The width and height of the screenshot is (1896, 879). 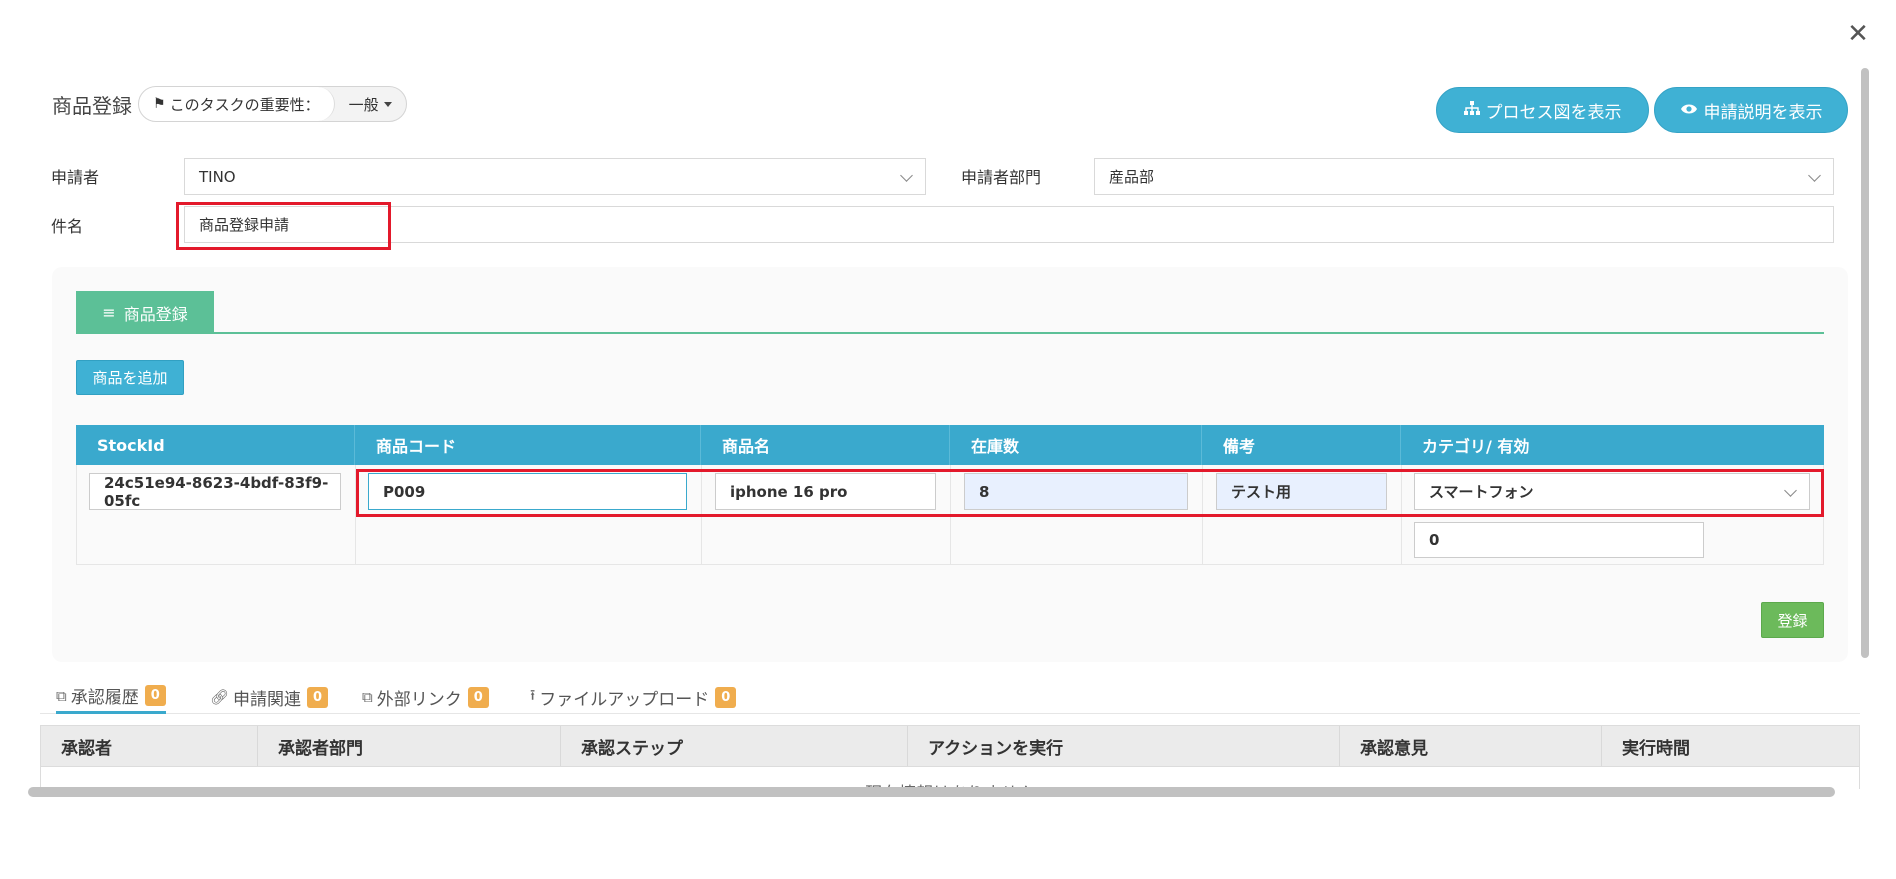 What do you see at coordinates (1009, 224) in the screenshot?
I see `subject-input: 商品登録申請` at bounding box center [1009, 224].